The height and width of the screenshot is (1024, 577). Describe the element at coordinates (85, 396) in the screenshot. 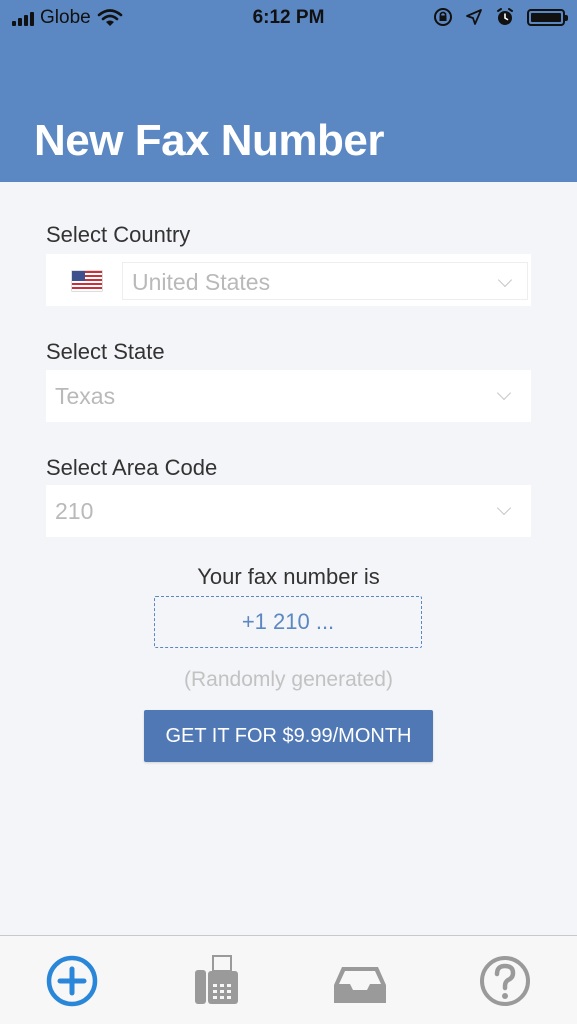

I see `state-value: Texas` at that location.